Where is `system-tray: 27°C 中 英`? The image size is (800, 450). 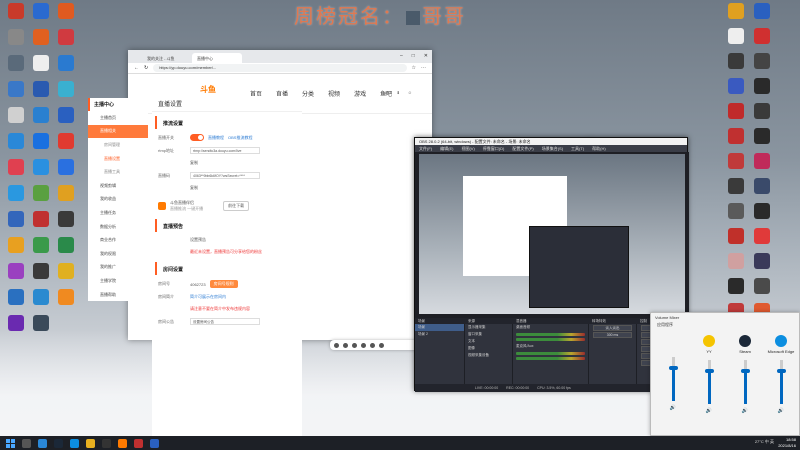 system-tray: 27°C 中 英 is located at coordinates (764, 442).